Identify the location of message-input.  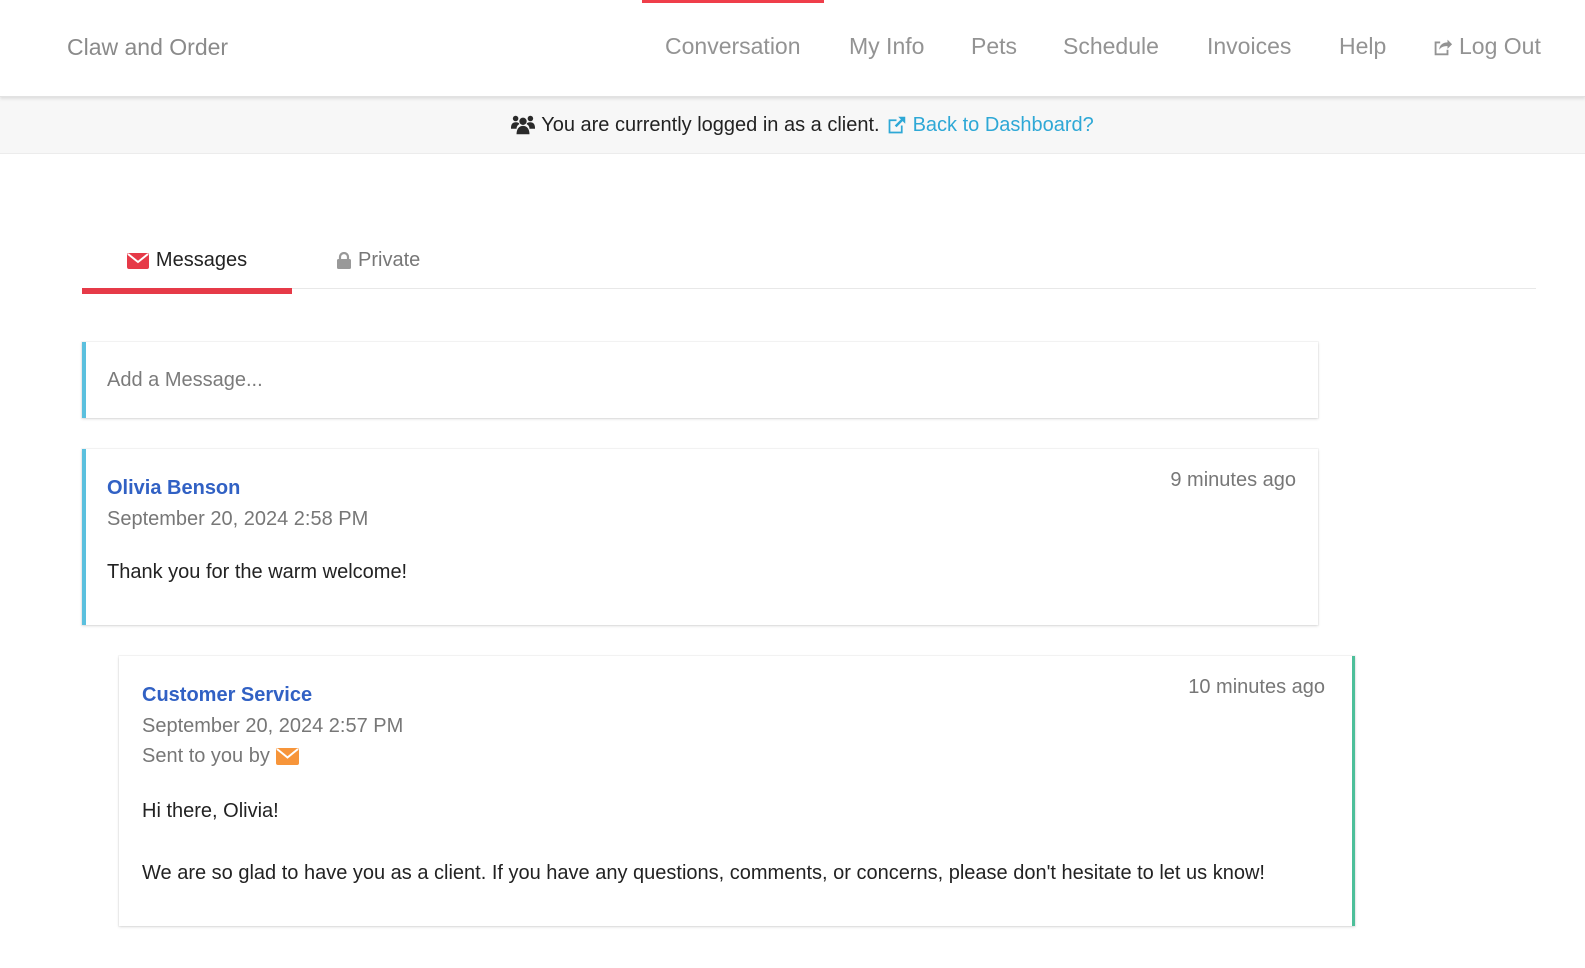
(712, 380).